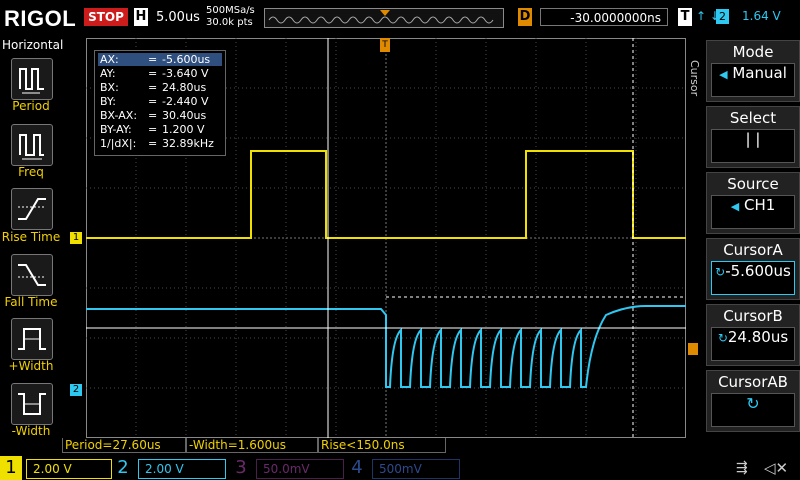 The image size is (800, 480). Describe the element at coordinates (178, 17) in the screenshot. I see `timebase-value: 5.00us` at that location.